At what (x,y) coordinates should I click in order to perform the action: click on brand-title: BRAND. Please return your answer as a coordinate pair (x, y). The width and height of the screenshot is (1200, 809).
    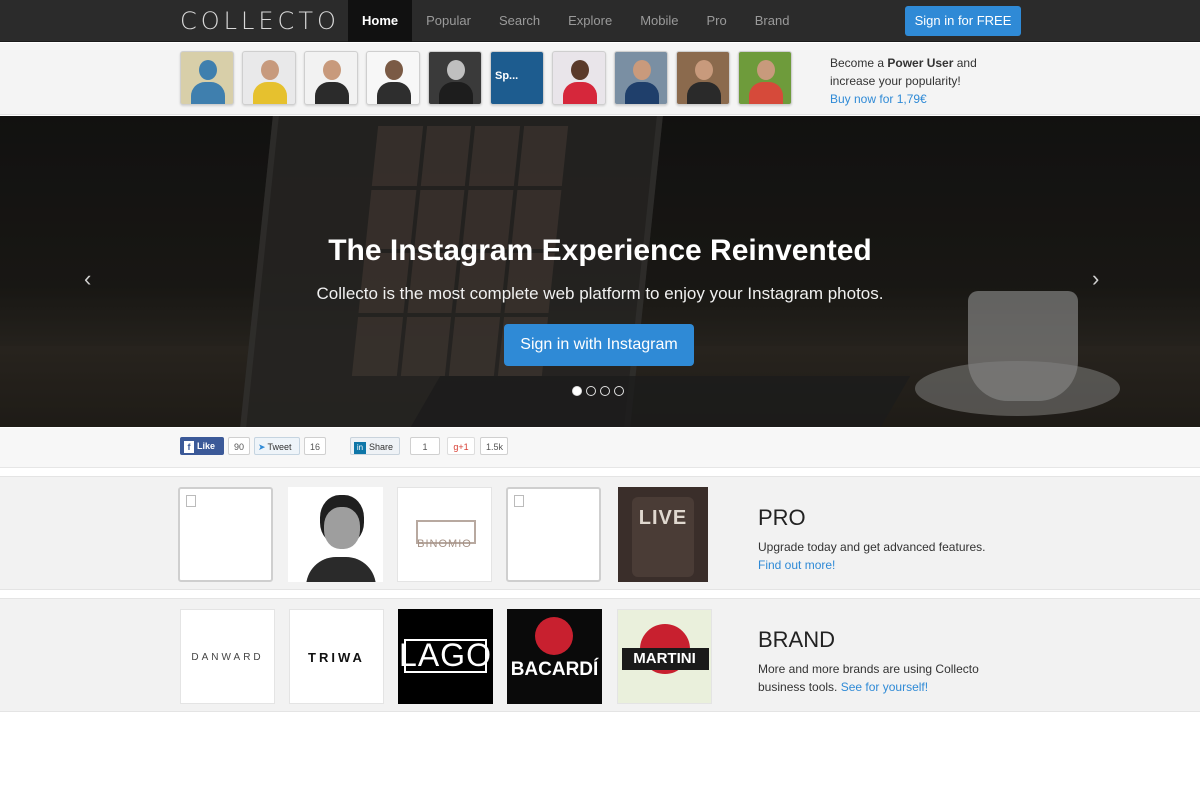
    Looking at the image, I should click on (797, 639).